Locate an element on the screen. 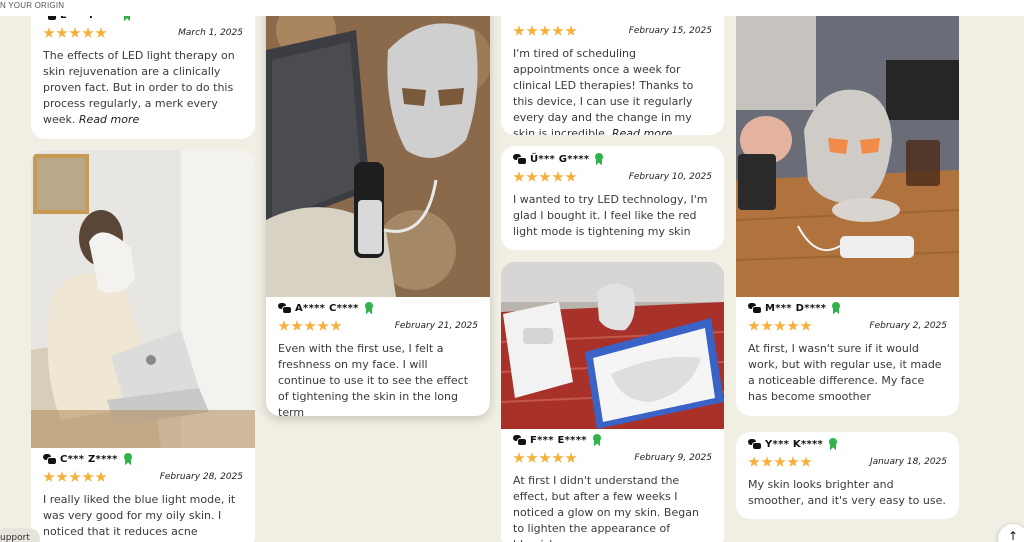 Image resolution: width=1024 pixels, height=542 pixels. review-date: February 15, 2025 is located at coordinates (670, 31).